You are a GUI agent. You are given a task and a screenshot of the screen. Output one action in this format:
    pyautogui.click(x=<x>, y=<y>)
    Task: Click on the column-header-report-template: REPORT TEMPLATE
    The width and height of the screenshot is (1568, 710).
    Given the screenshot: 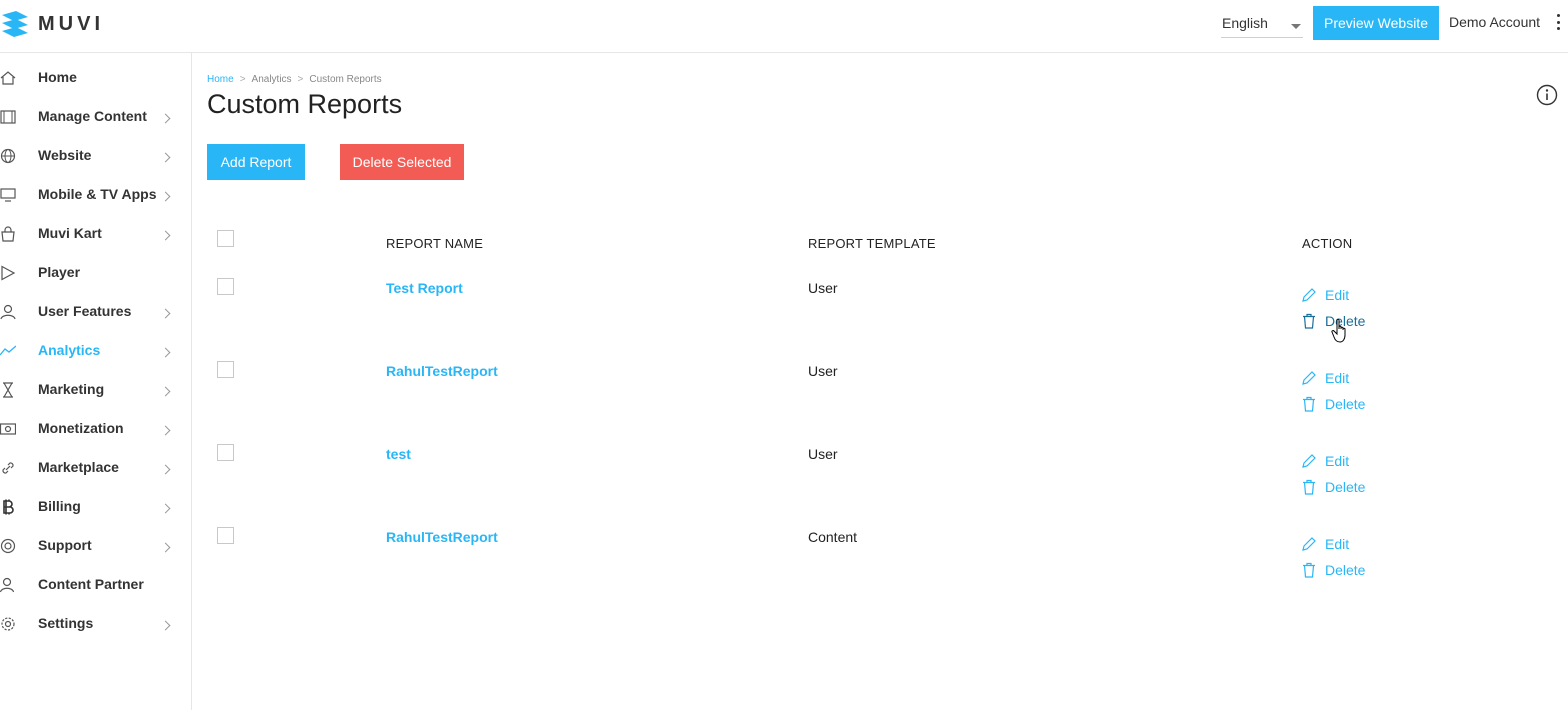 What is the action you would take?
    pyautogui.click(x=872, y=243)
    